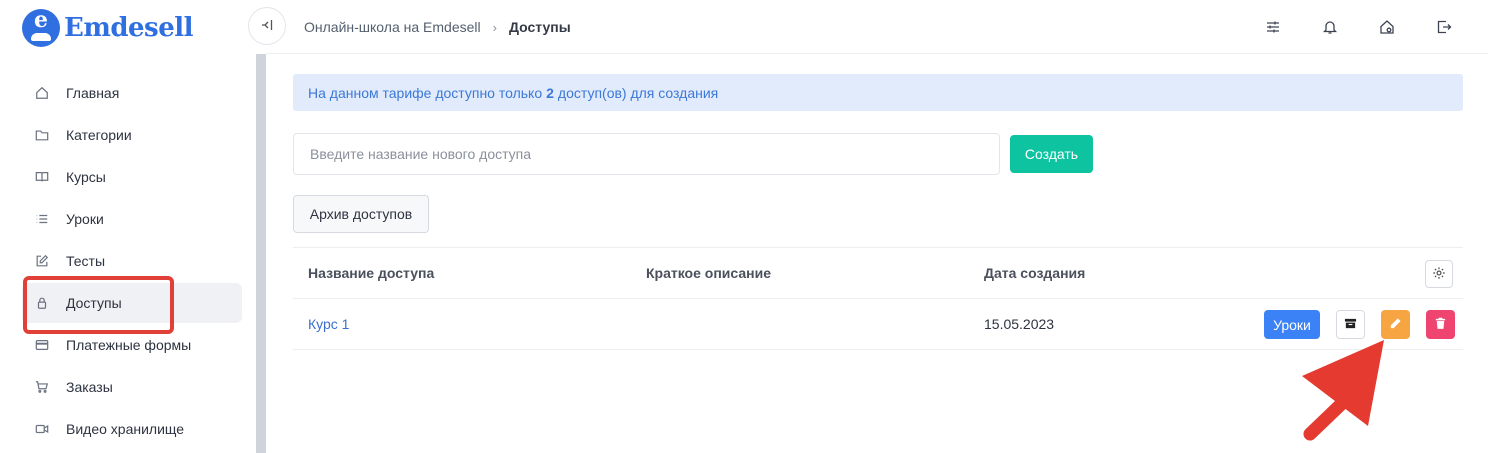 This screenshot has width=1488, height=453. I want to click on create-access-form: Создать, so click(693, 154).